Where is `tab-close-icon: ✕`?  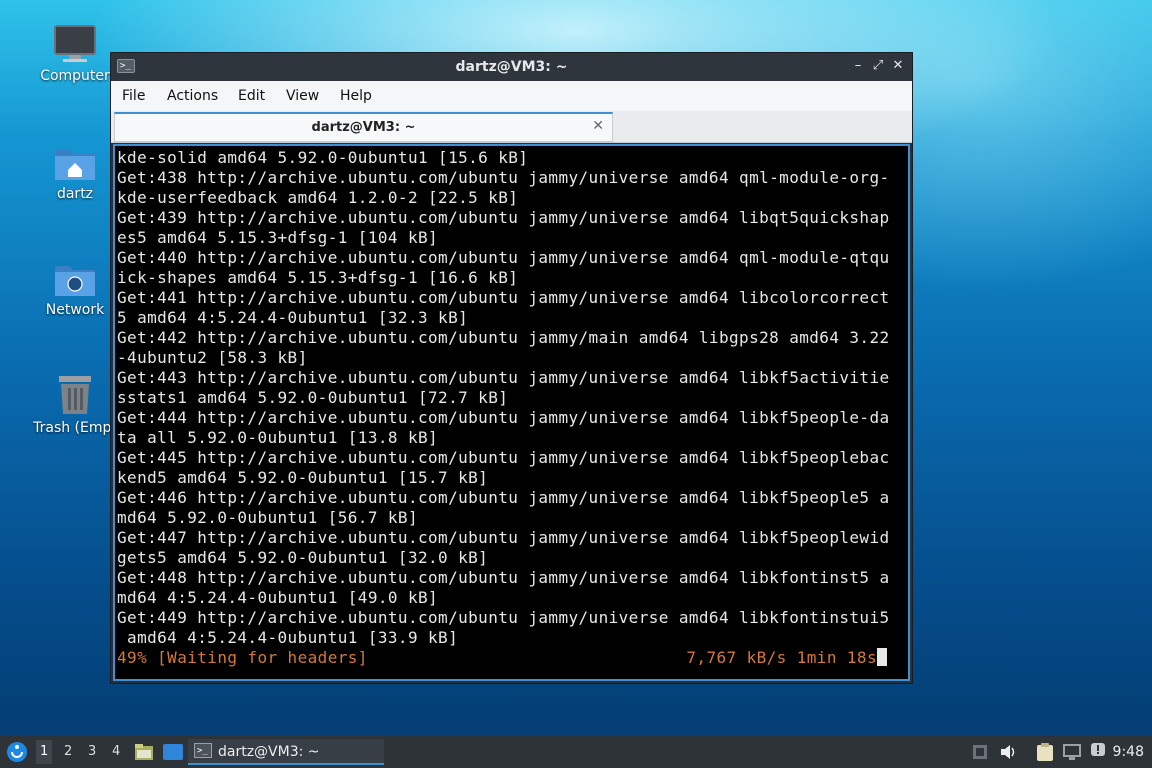
tab-close-icon: ✕ is located at coordinates (598, 126).